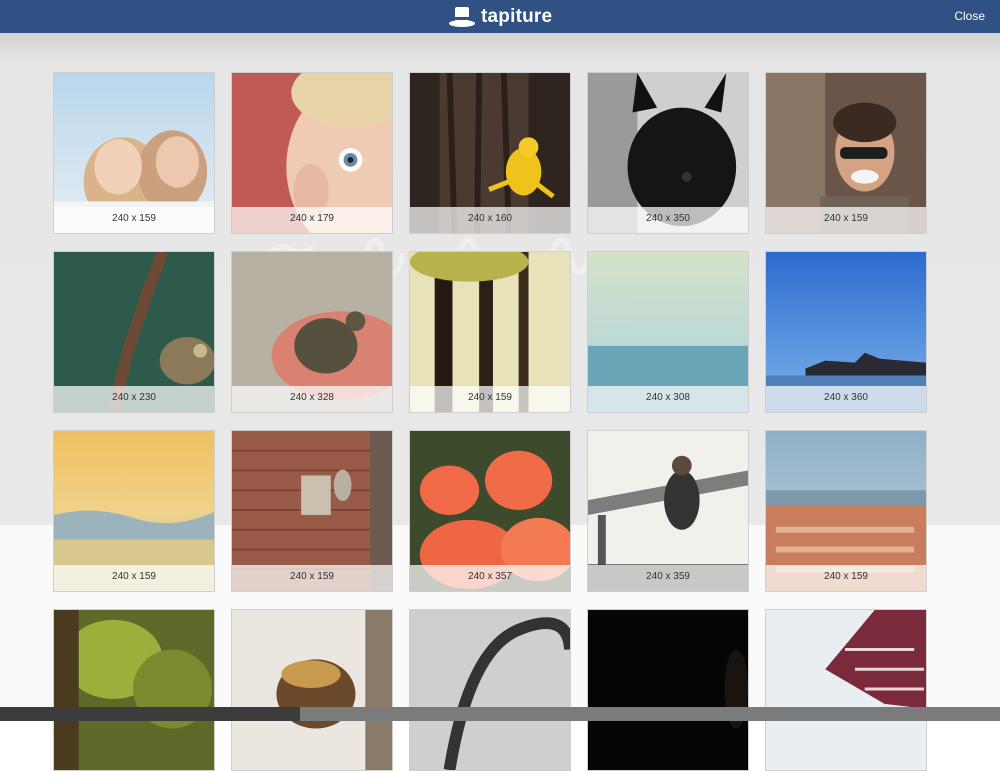  I want to click on brand-logo: tapiture, so click(500, 17).